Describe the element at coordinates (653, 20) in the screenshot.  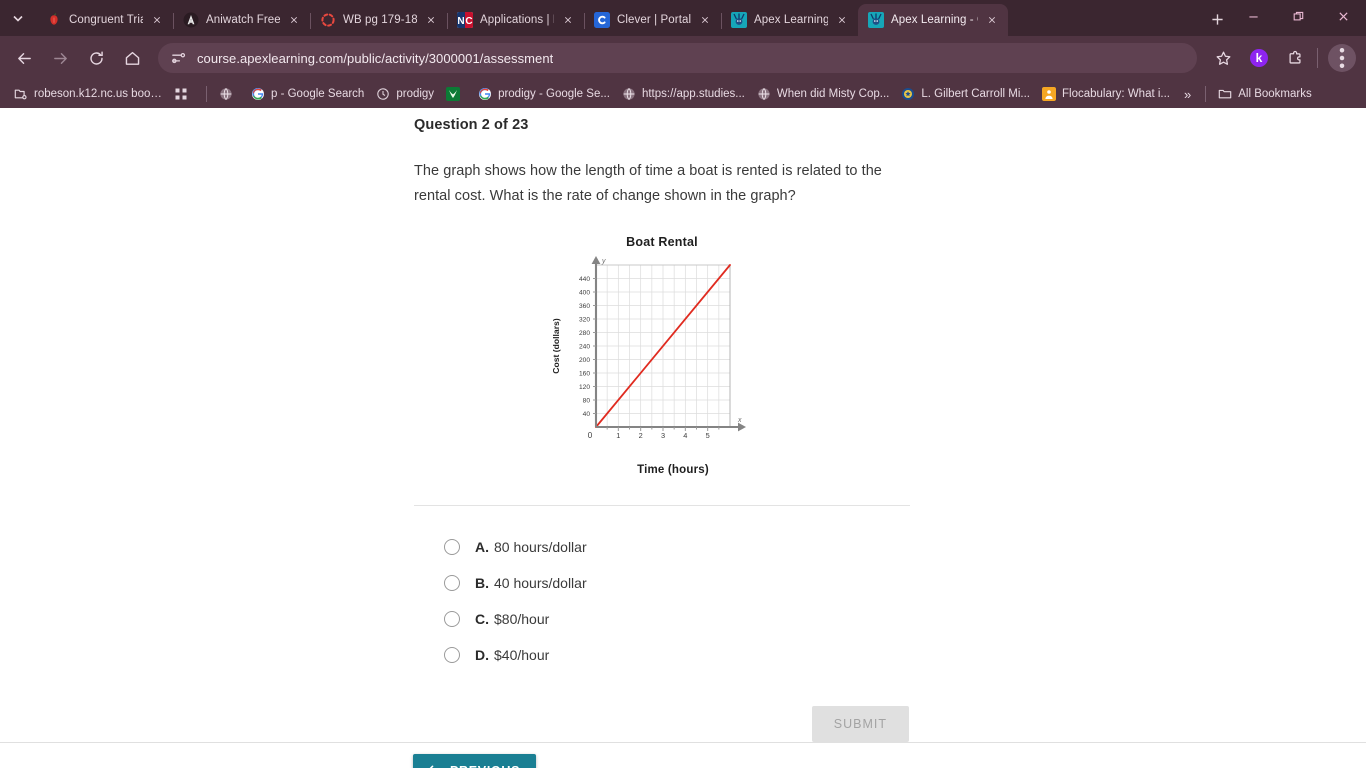
I see `browser-tab: Clever | Portal` at that location.